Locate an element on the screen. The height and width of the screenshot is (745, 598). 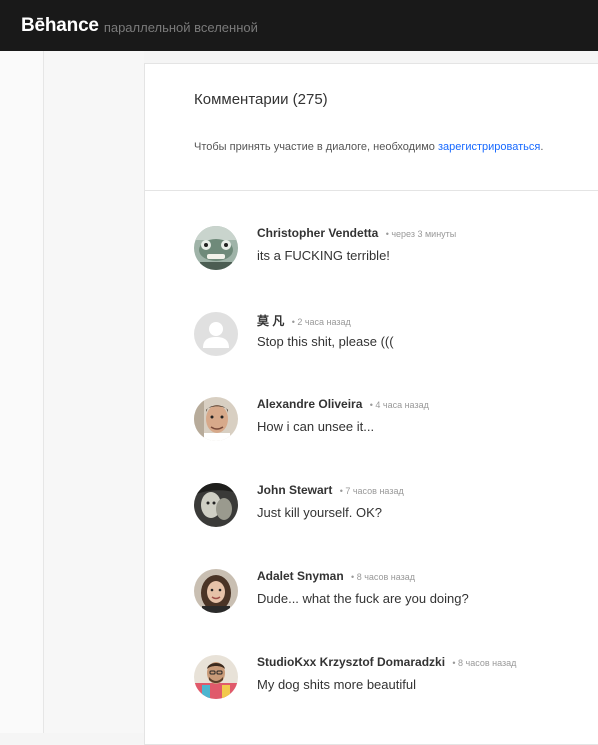
woman-portrait-avatar is located at coordinates (216, 591).